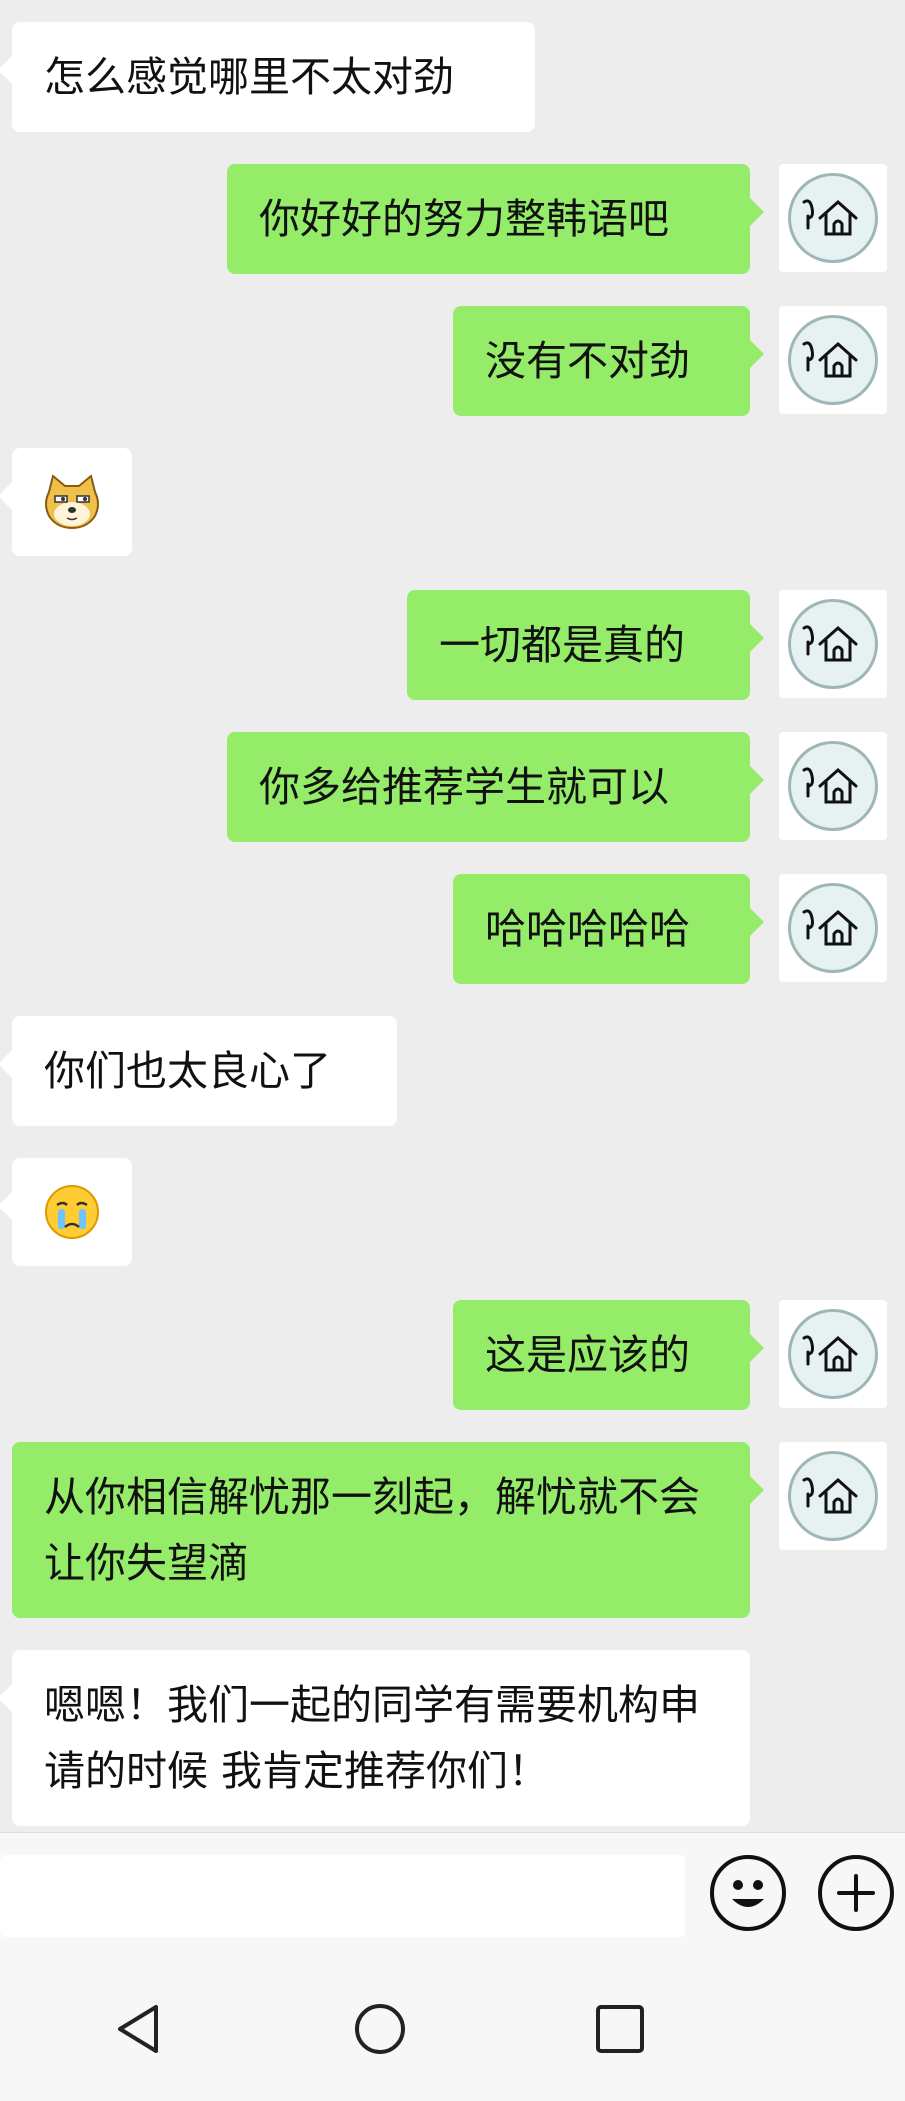 The height and width of the screenshot is (2101, 905). I want to click on message-text: 这是应该的, so click(587, 1355).